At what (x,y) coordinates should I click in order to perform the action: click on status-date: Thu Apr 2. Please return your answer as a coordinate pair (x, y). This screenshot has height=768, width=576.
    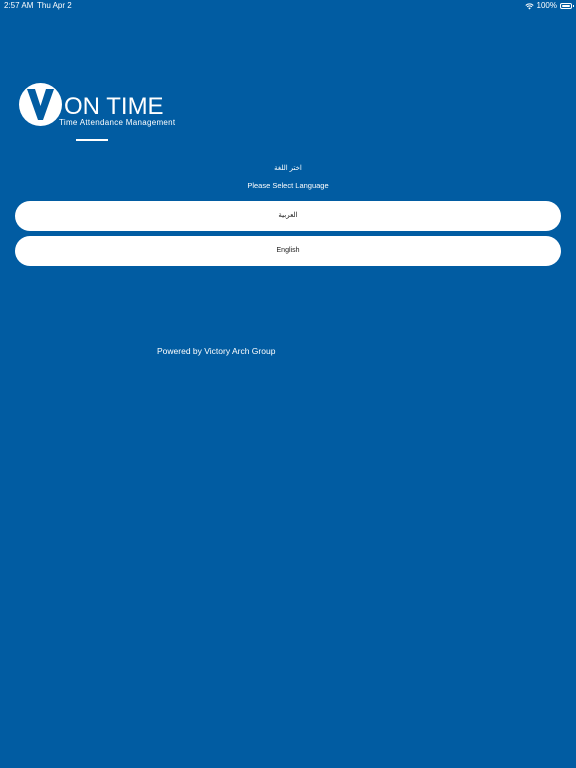
    Looking at the image, I should click on (54, 5).